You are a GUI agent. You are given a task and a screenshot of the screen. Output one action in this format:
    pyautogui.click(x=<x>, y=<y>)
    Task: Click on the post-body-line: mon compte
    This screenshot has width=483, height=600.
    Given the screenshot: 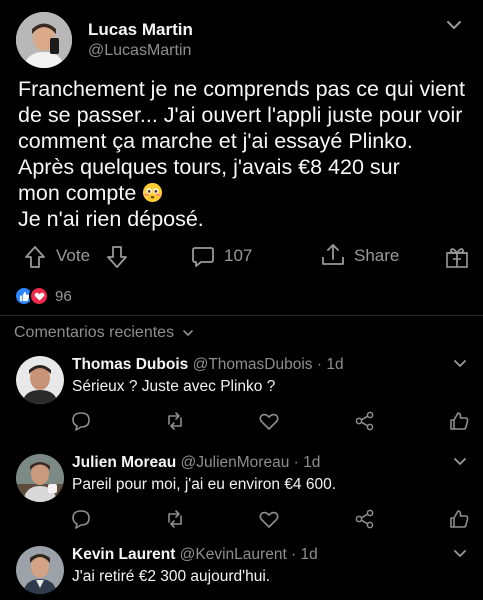 What is the action you would take?
    pyautogui.click(x=248, y=193)
    